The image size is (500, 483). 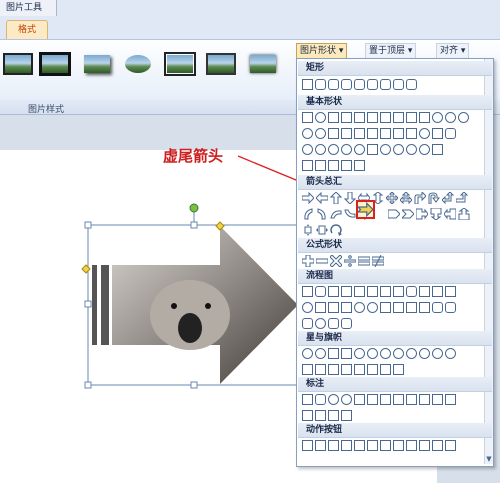 What do you see at coordinates (322, 261) in the screenshot?
I see `minus-icon` at bounding box center [322, 261].